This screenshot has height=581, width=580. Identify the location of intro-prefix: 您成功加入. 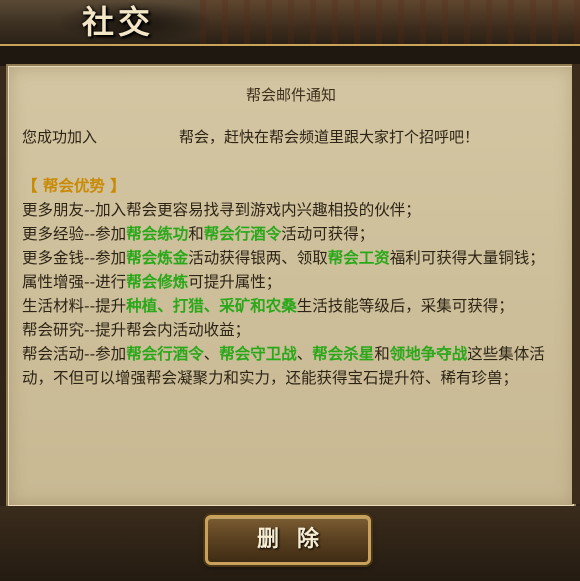
(60, 137).